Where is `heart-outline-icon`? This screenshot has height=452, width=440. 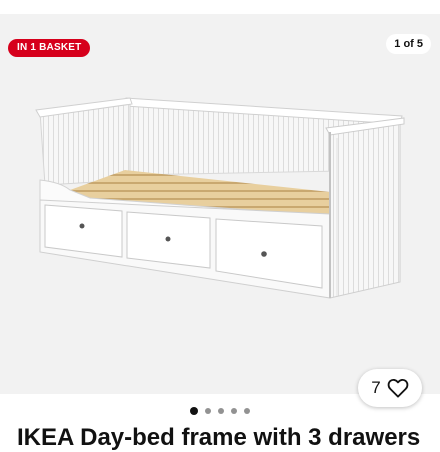
heart-outline-icon is located at coordinates (398, 388).